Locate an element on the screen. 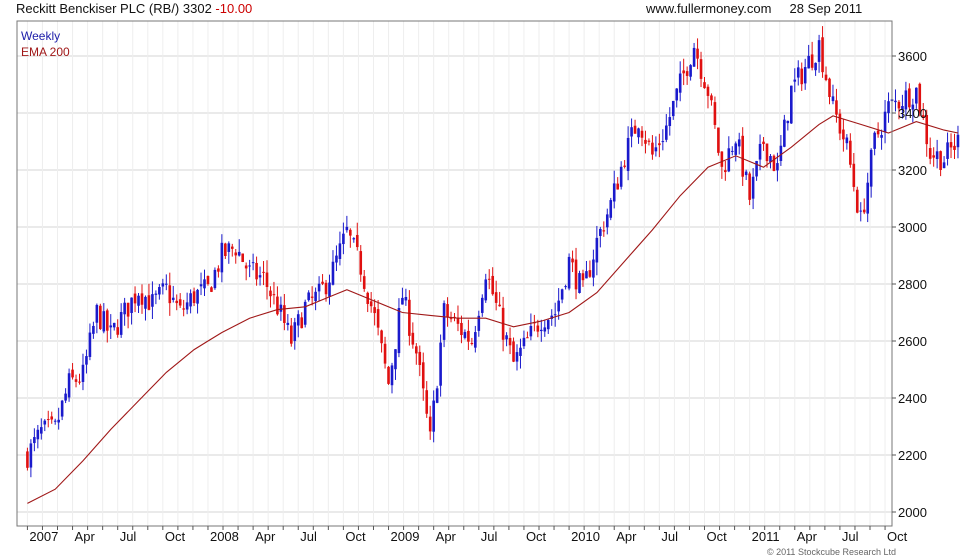 This screenshot has height=560, width=980. x-tick-label: Jul is located at coordinates (850, 536).